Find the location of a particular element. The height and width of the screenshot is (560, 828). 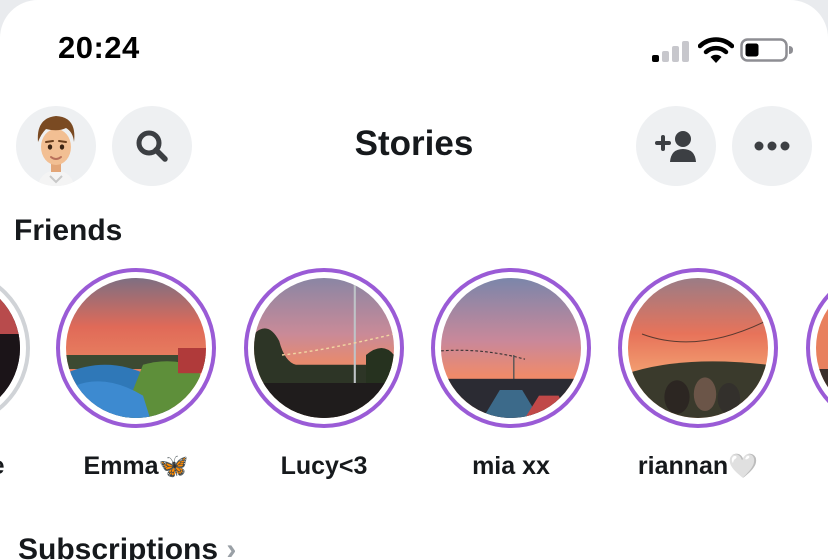

white-heart-icon: 🤍 is located at coordinates (743, 466).